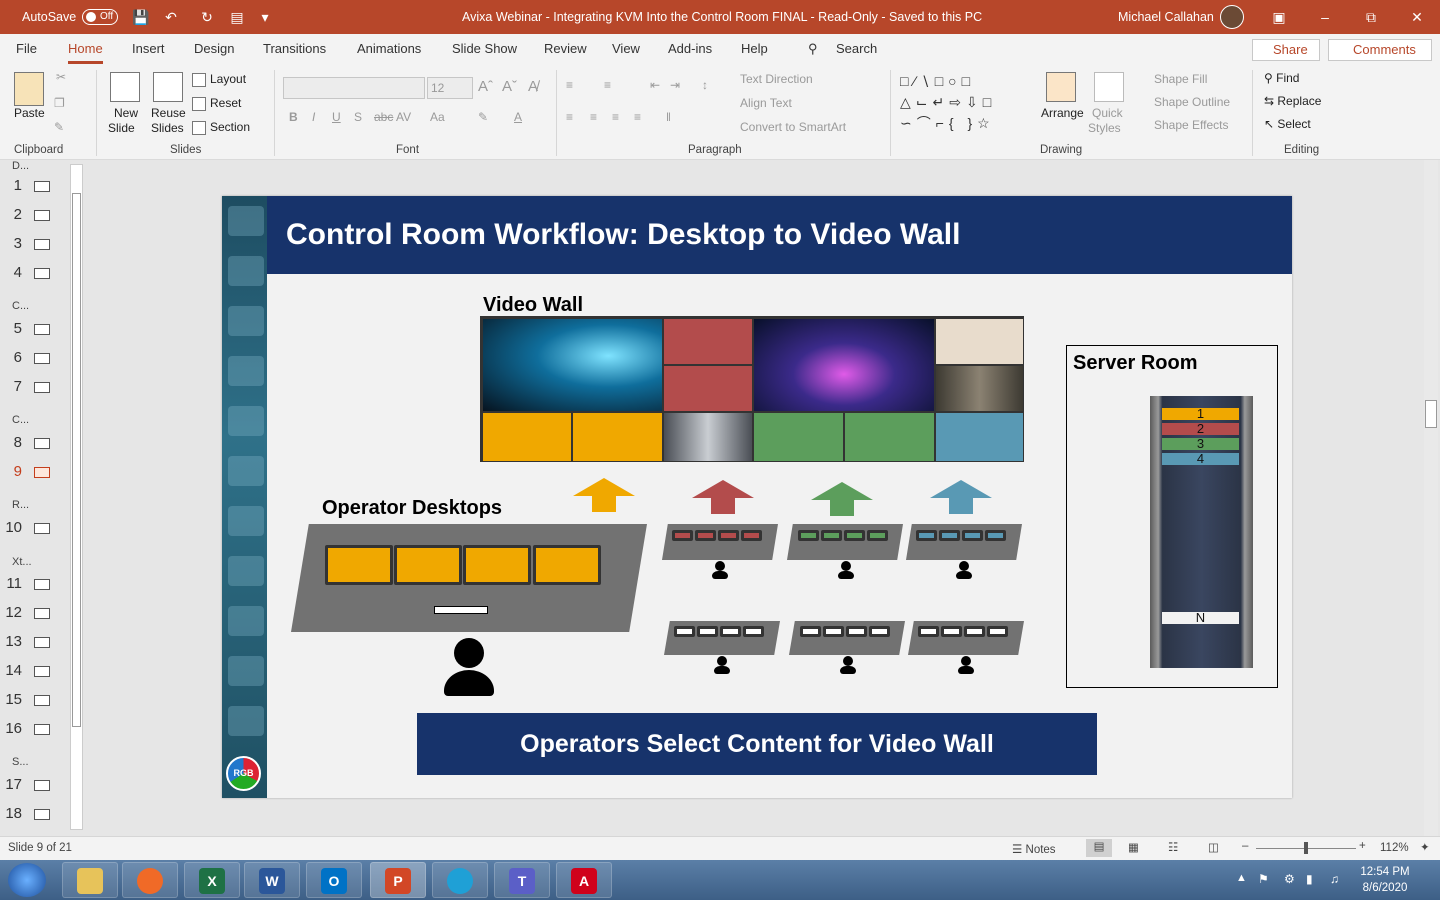  What do you see at coordinates (776, 79) in the screenshot?
I see `text-direction-button: Text Direction` at bounding box center [776, 79].